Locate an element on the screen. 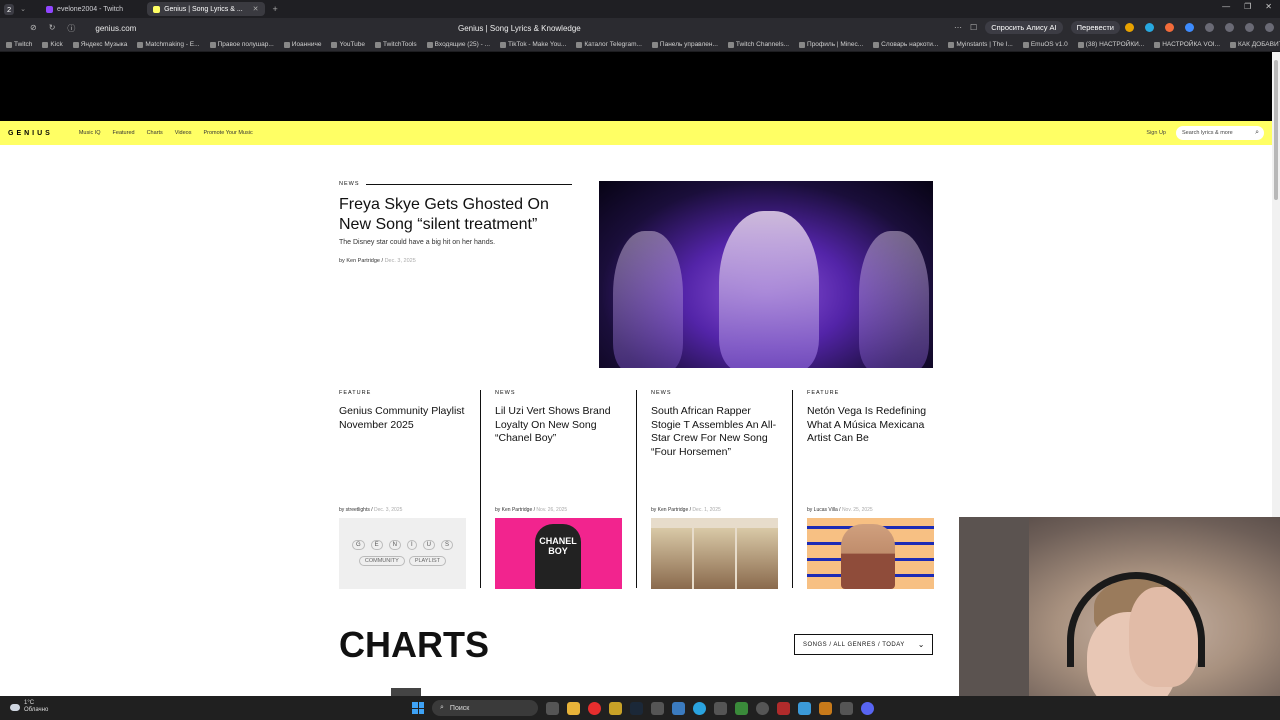  sign-up-link: Sign Up is located at coordinates (1156, 133).